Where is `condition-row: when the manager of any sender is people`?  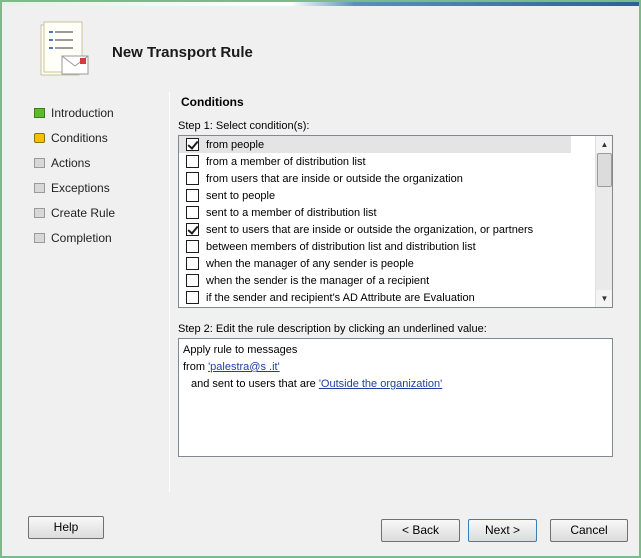
condition-row: when the manager of any sender is people is located at coordinates (387, 263).